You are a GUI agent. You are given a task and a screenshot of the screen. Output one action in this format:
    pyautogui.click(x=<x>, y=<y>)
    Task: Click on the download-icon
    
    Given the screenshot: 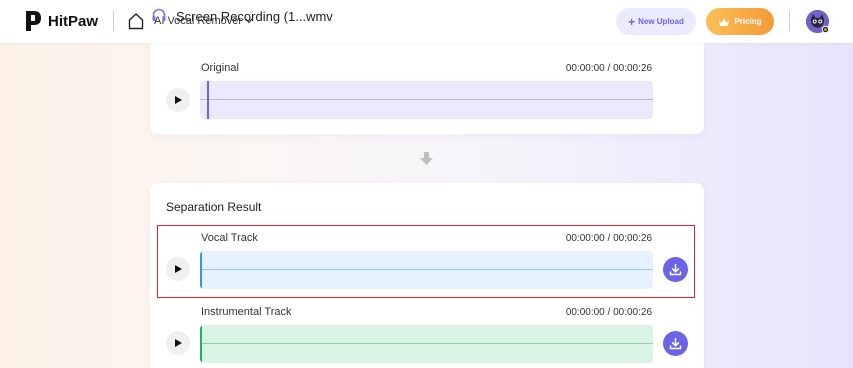 What is the action you would take?
    pyautogui.click(x=675, y=343)
    